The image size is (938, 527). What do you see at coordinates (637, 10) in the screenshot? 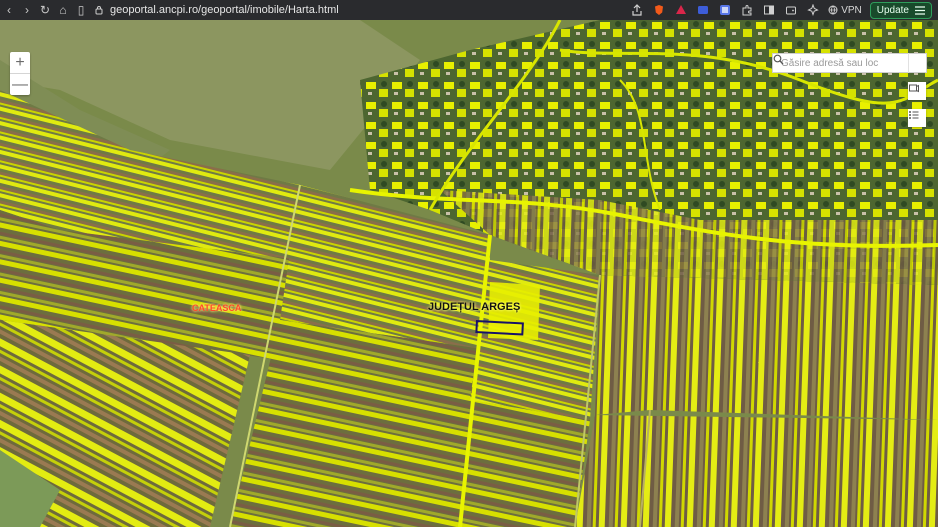
I see `share-icon` at bounding box center [637, 10].